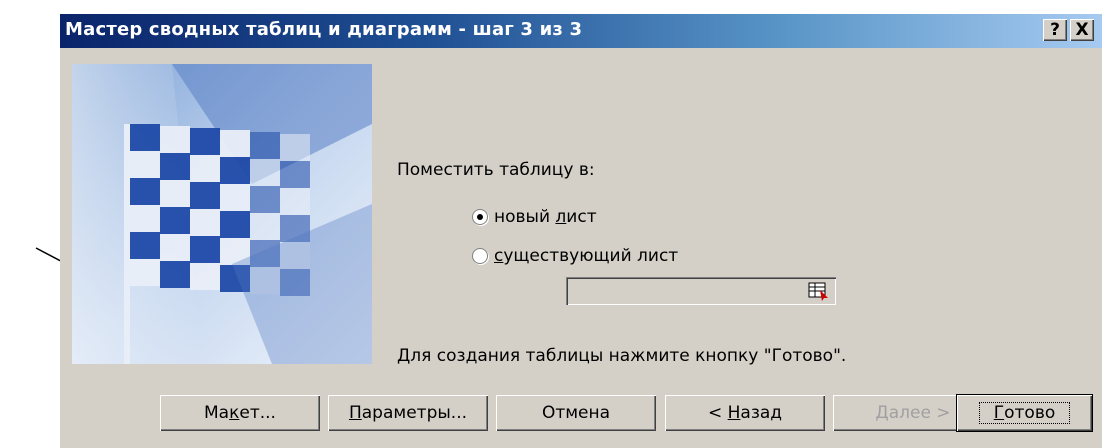 Image resolution: width=1102 pixels, height=448 pixels. What do you see at coordinates (761, 413) in the screenshot?
I see `back-button-label: азад` at bounding box center [761, 413].